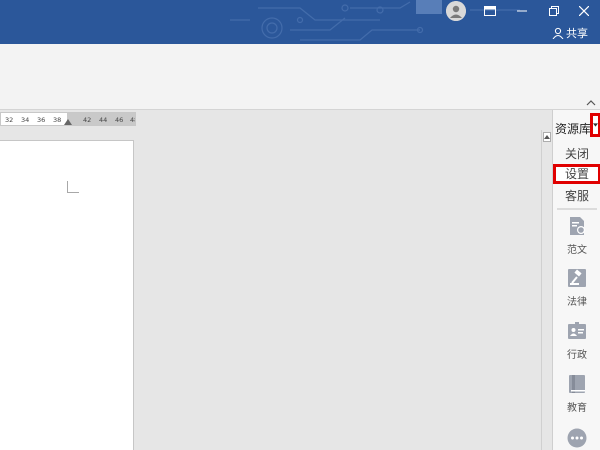 This screenshot has height=450, width=600. I want to click on book-icon, so click(577, 384).